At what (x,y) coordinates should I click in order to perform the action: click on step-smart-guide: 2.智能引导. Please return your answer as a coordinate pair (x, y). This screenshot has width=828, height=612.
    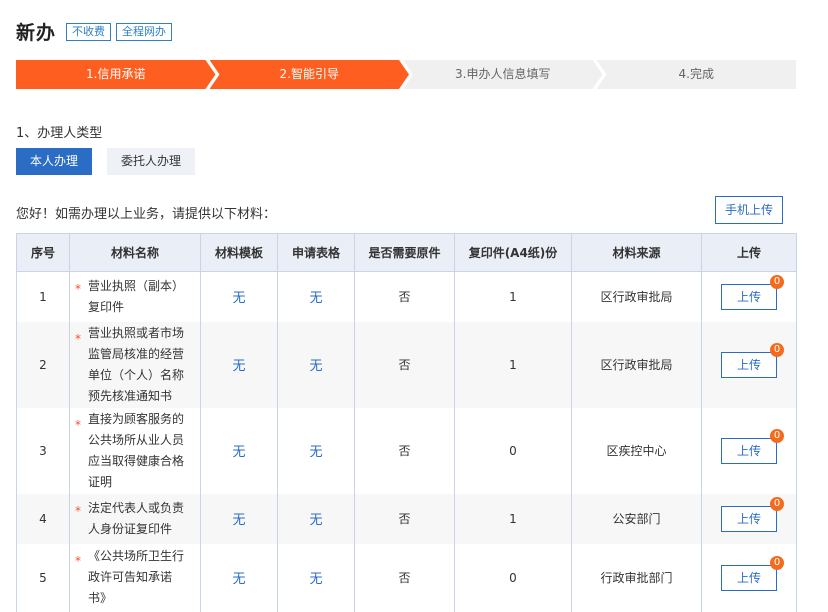
    Looking at the image, I should click on (310, 74).